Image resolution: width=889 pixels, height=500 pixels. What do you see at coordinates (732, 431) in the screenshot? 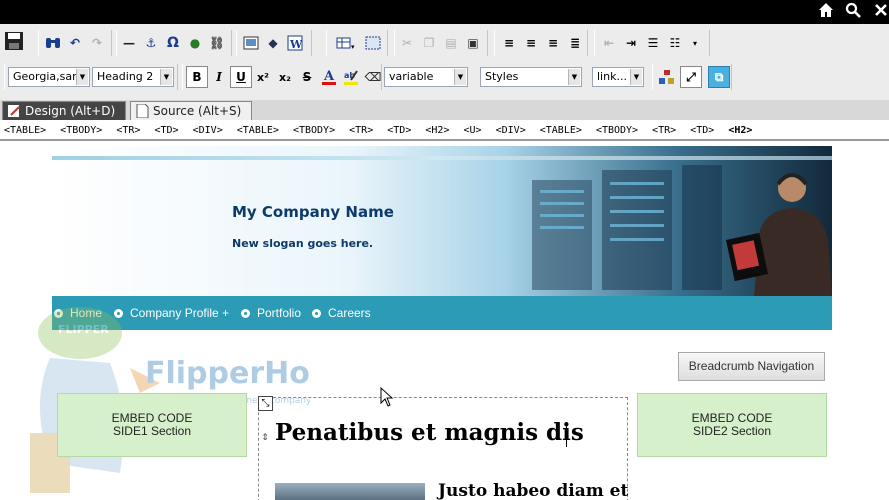
I see `side2-label-line2: SIDE2 Section` at bounding box center [732, 431].